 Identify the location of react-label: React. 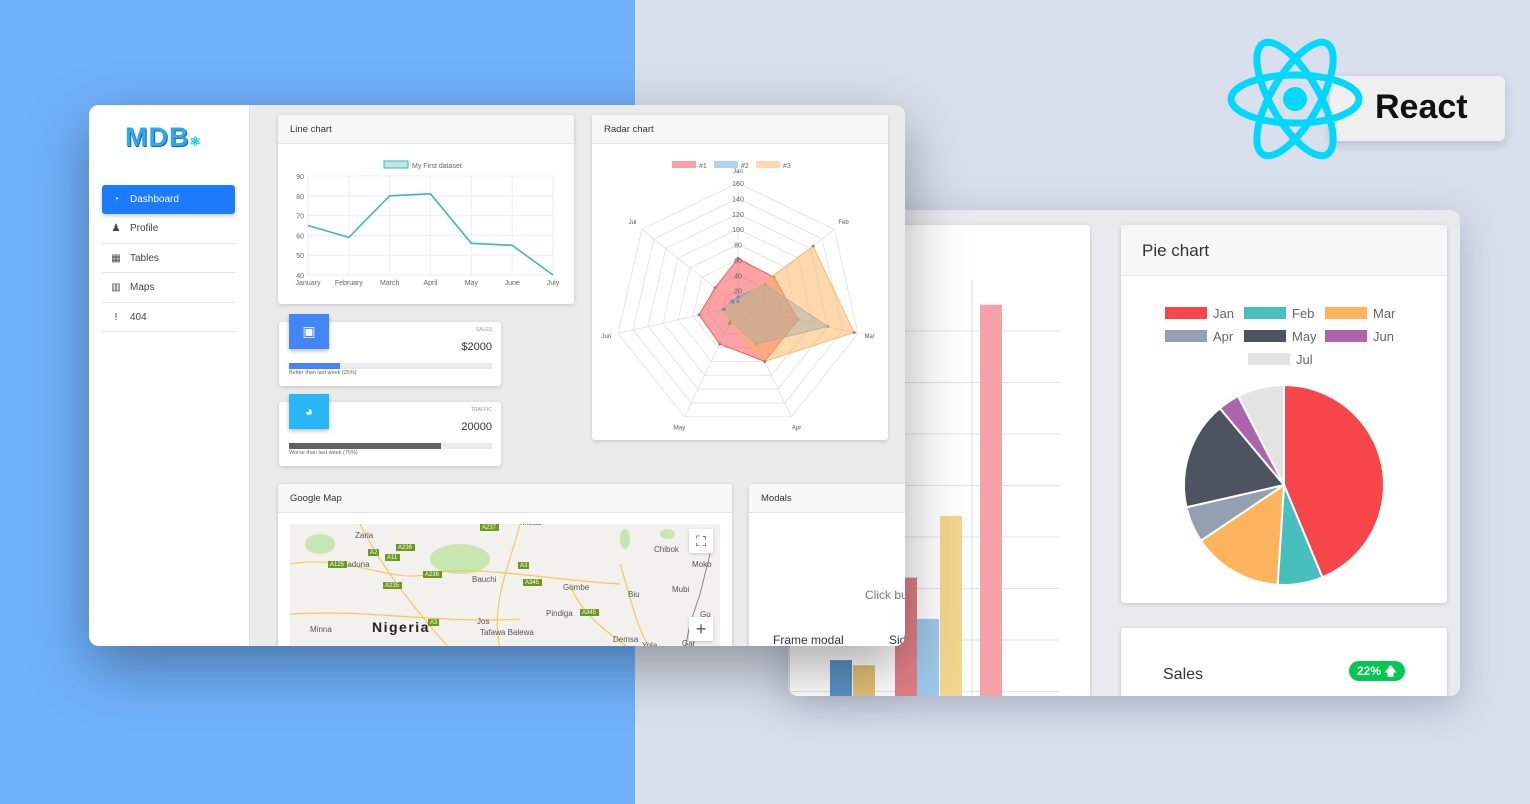
(1421, 107).